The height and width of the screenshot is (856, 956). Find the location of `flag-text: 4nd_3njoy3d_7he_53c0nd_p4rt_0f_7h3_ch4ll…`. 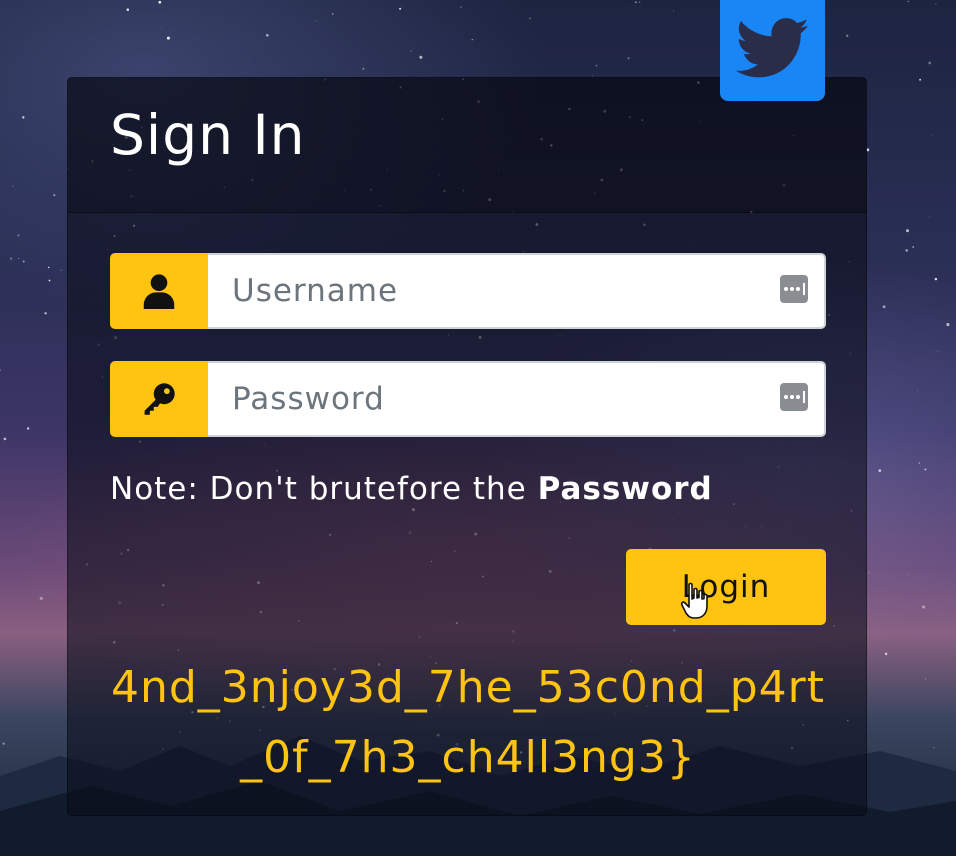

flag-text: 4nd_3njoy3d_7he_53c0nd_p4rt_0f_7h3_ch4ll… is located at coordinates (467, 722).